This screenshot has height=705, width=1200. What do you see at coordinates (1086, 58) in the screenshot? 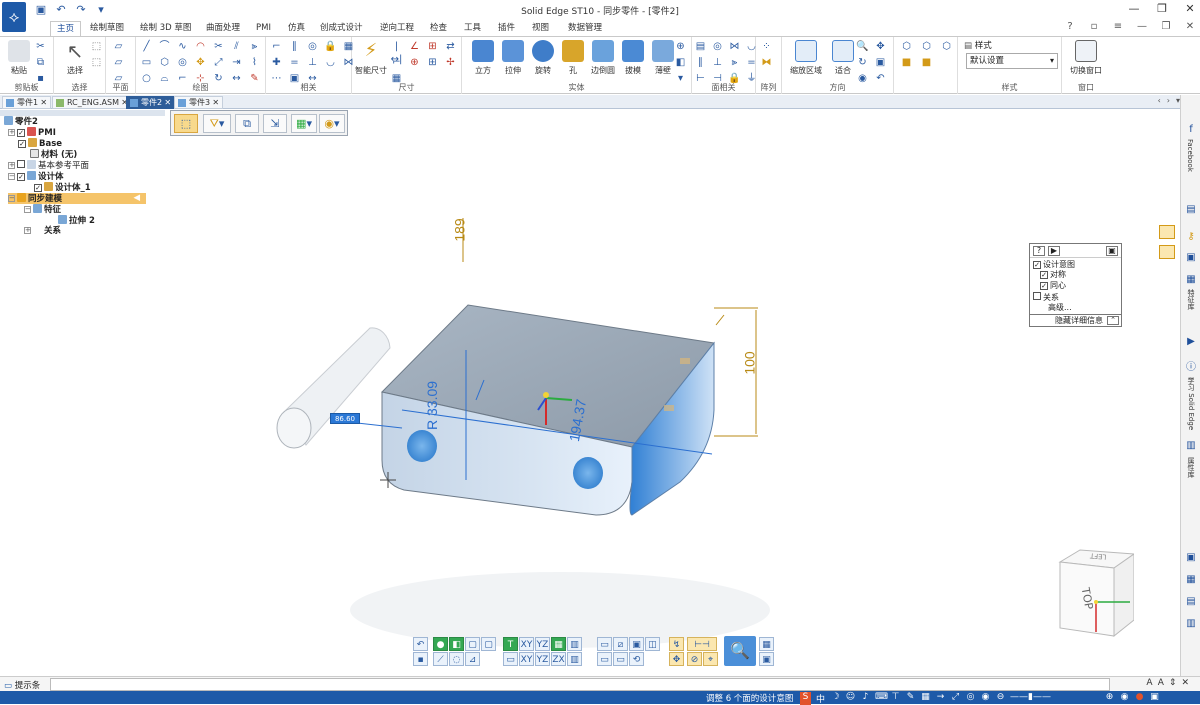
I see `switch-window-button: 切换窗口` at bounding box center [1086, 58].